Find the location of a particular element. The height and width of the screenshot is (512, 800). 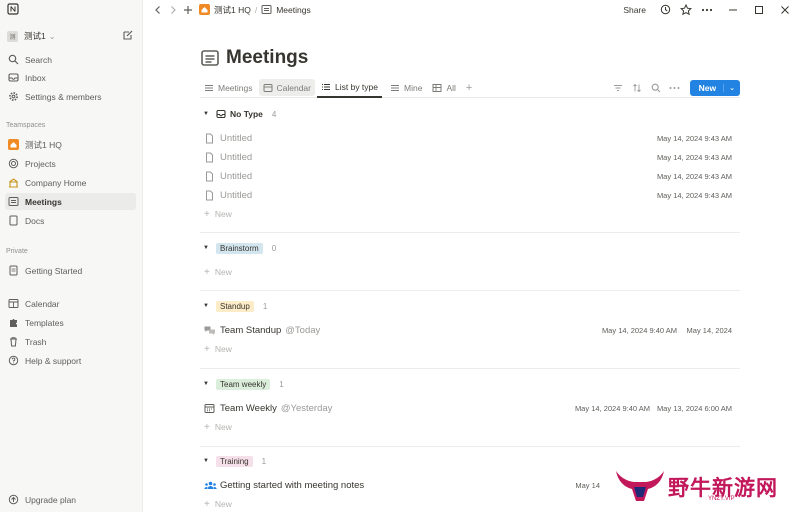

sidebar-item-meetings: Meetings is located at coordinates (70, 201).